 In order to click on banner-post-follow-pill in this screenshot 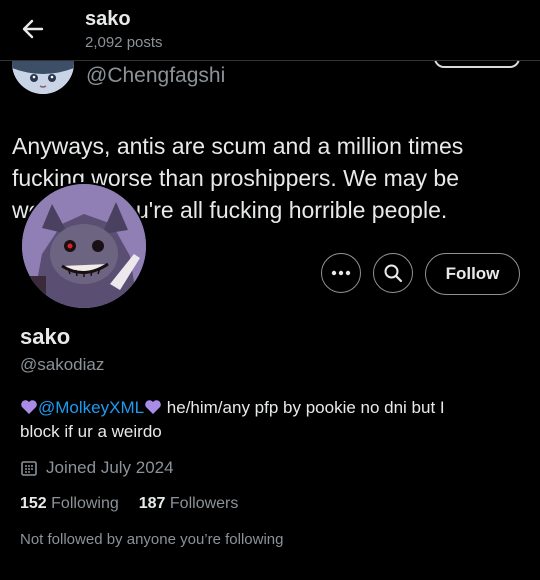, I will do `click(477, 64)`.